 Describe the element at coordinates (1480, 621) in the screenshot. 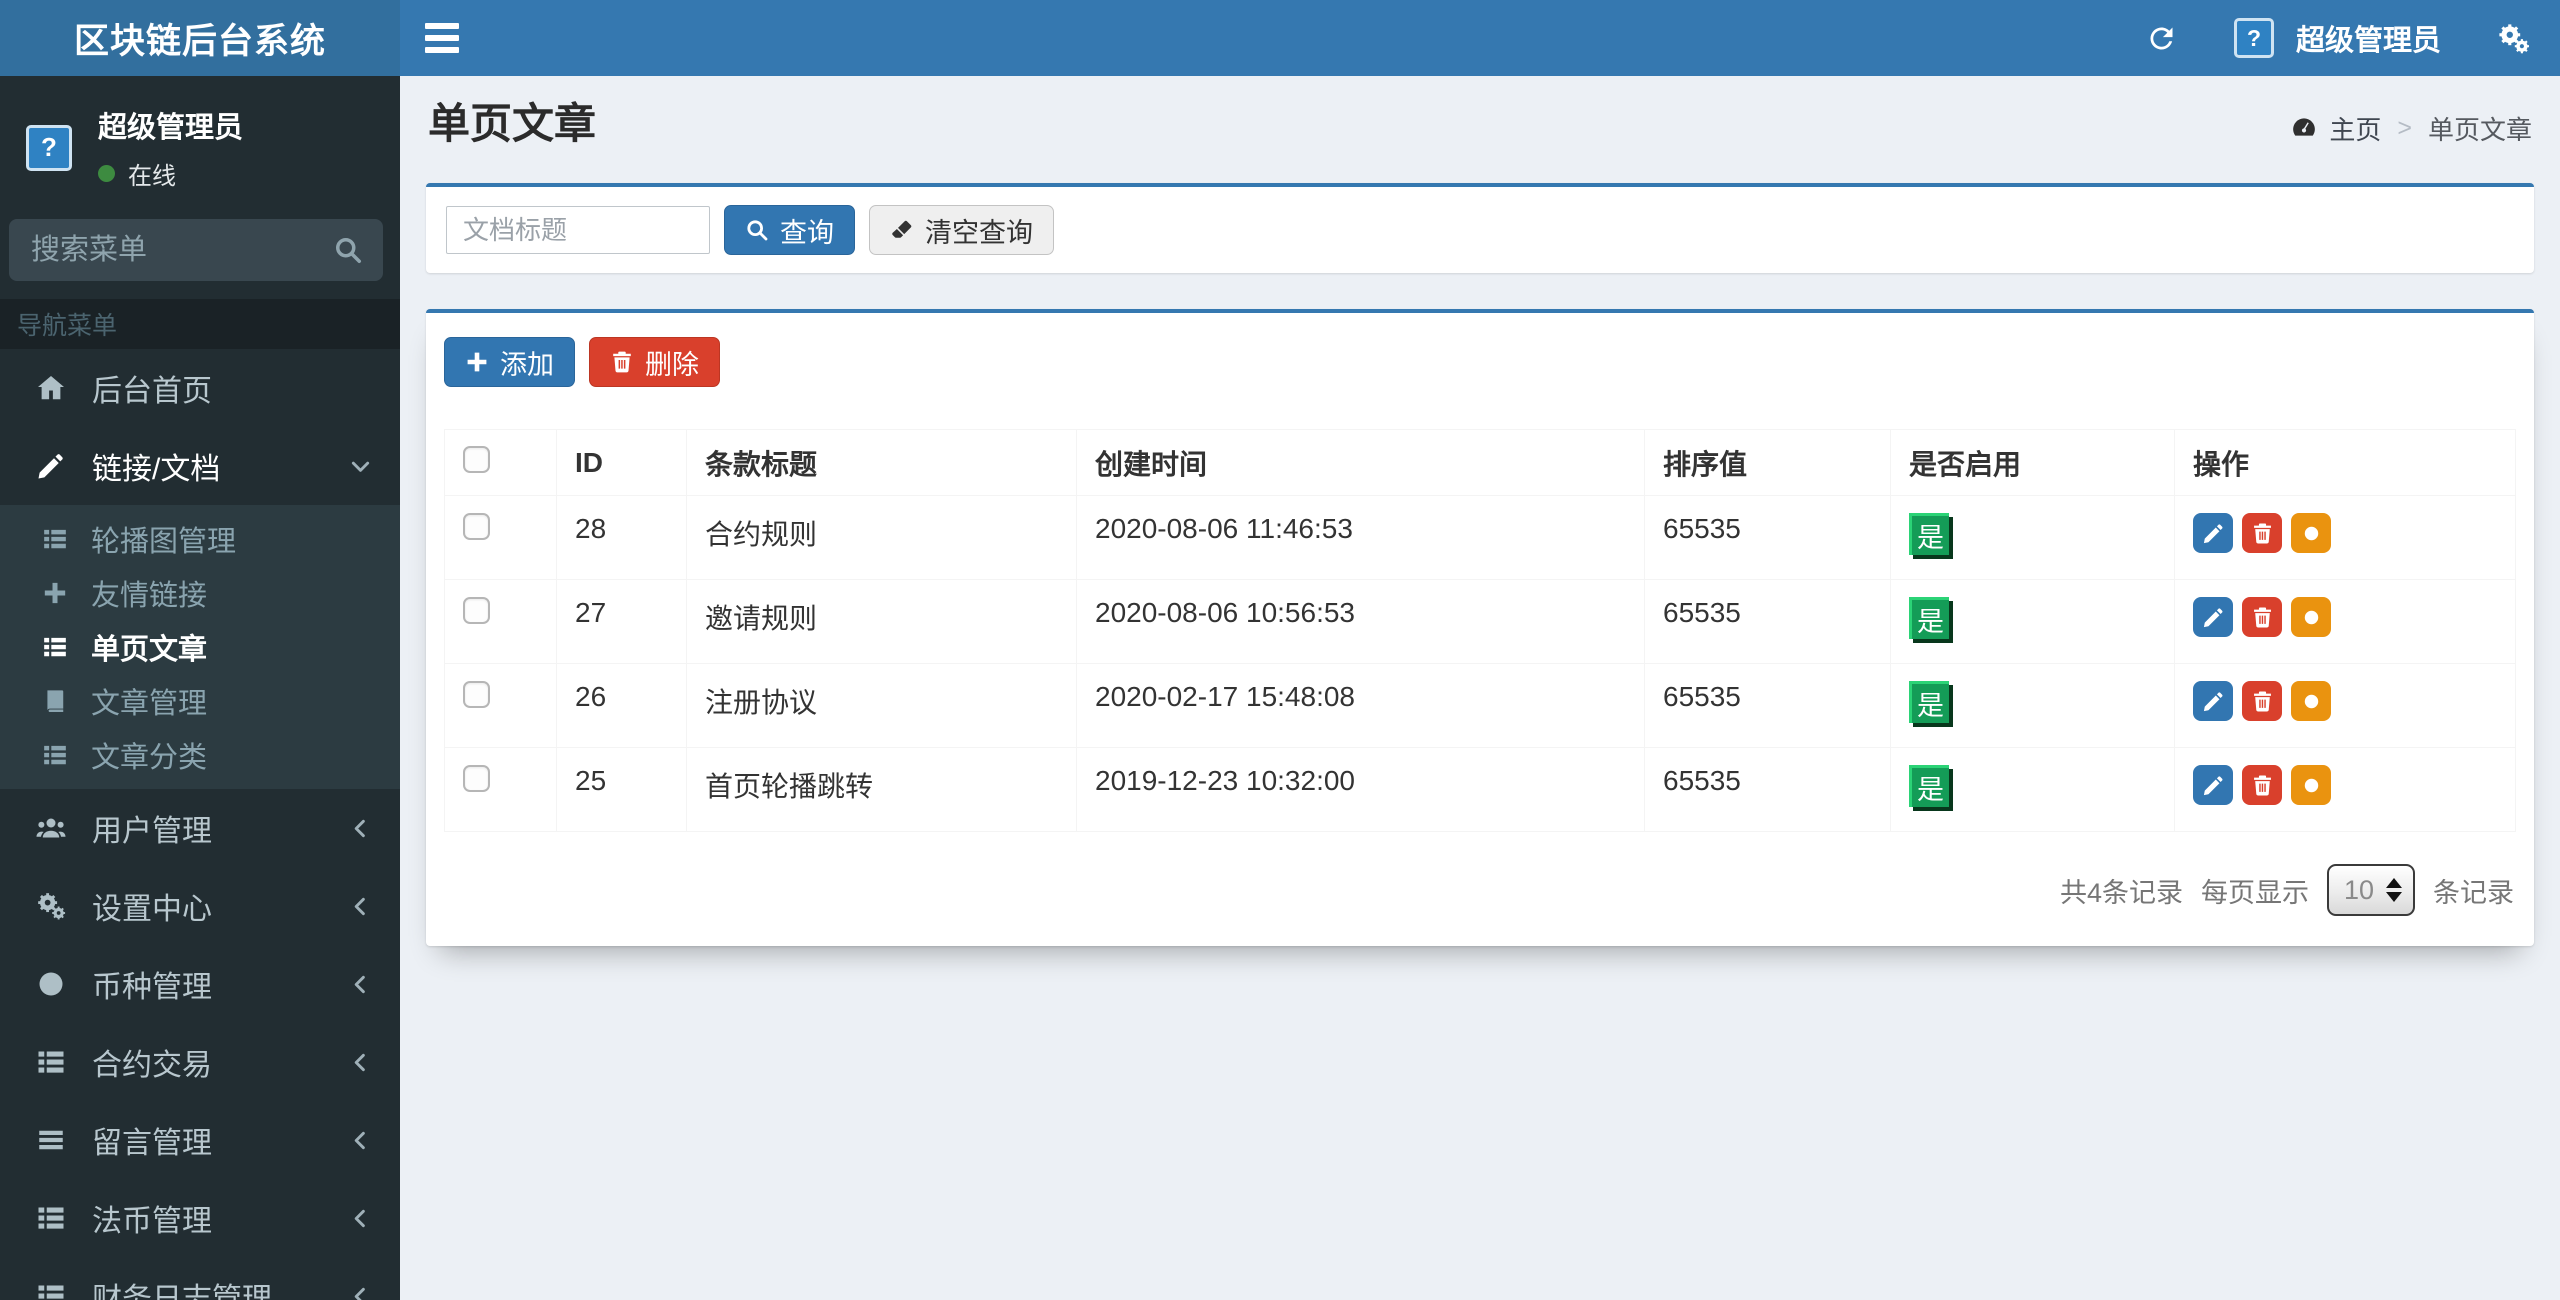

I see `table-row: 27 邀请规则 2020-08-06 10:56:53 65535 是` at that location.